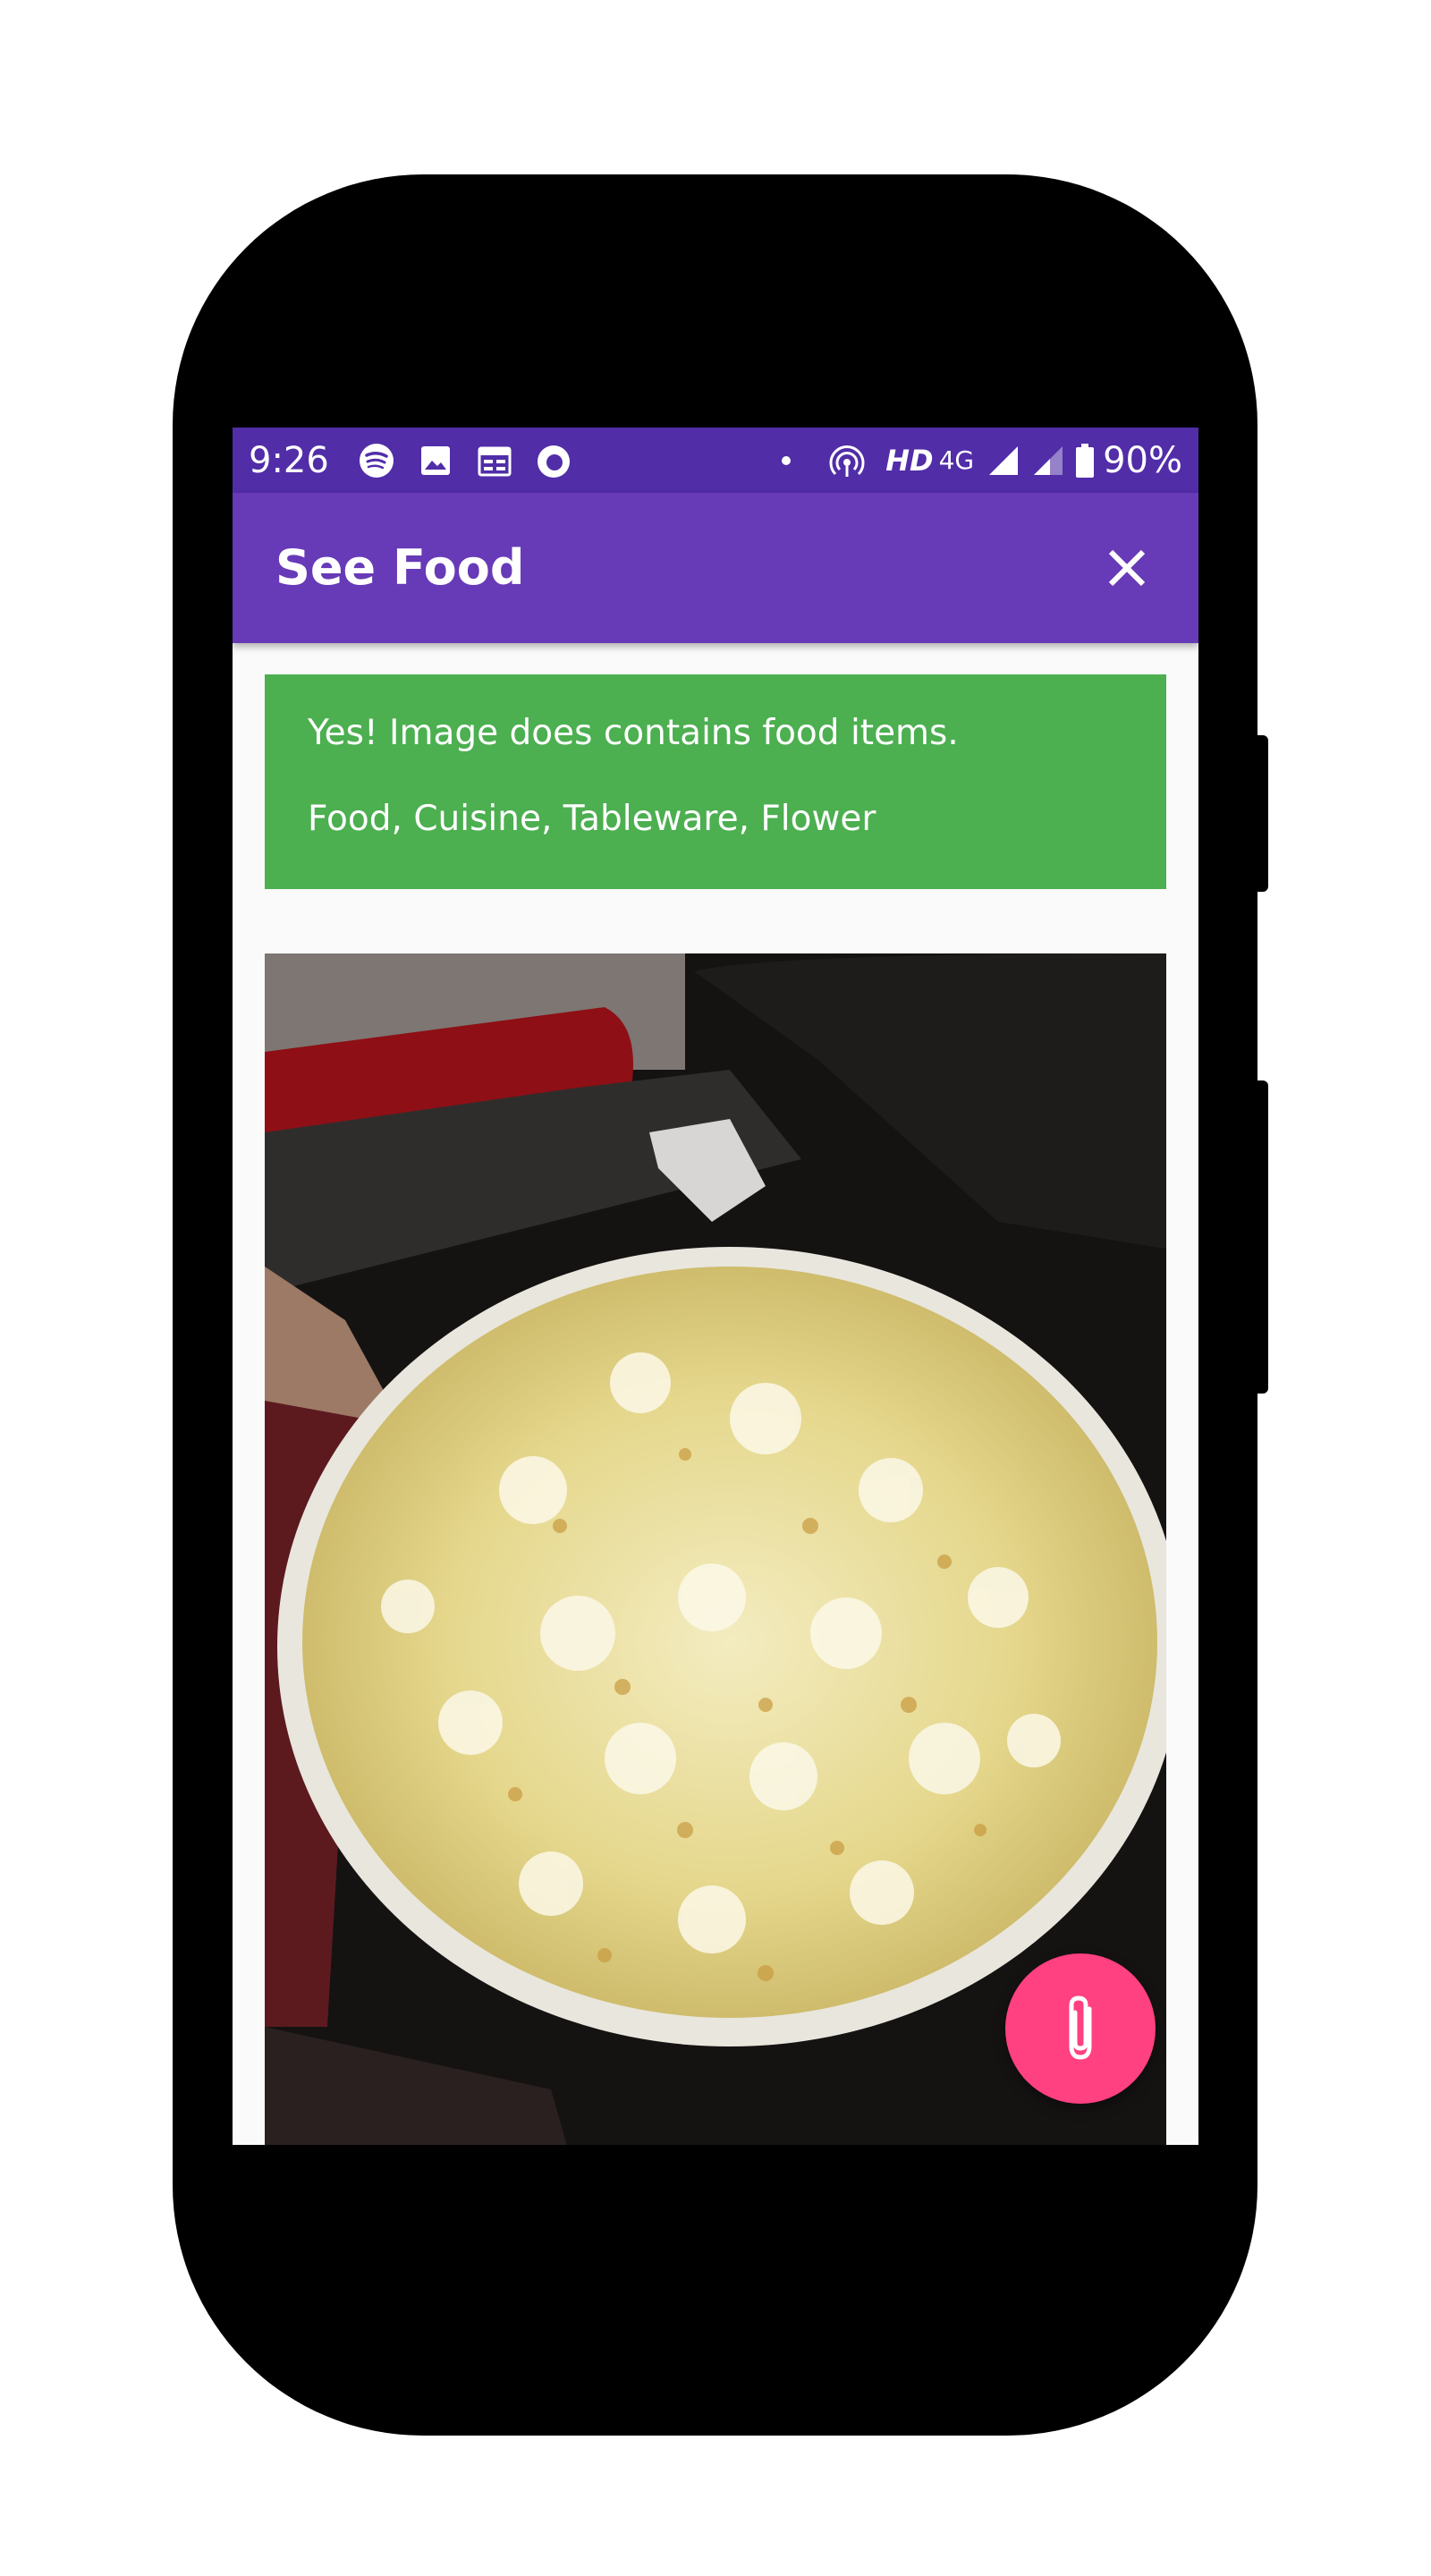 Image resolution: width=1431 pixels, height=2576 pixels. Describe the element at coordinates (1049, 460) in the screenshot. I see `signal-weak-icon` at that location.